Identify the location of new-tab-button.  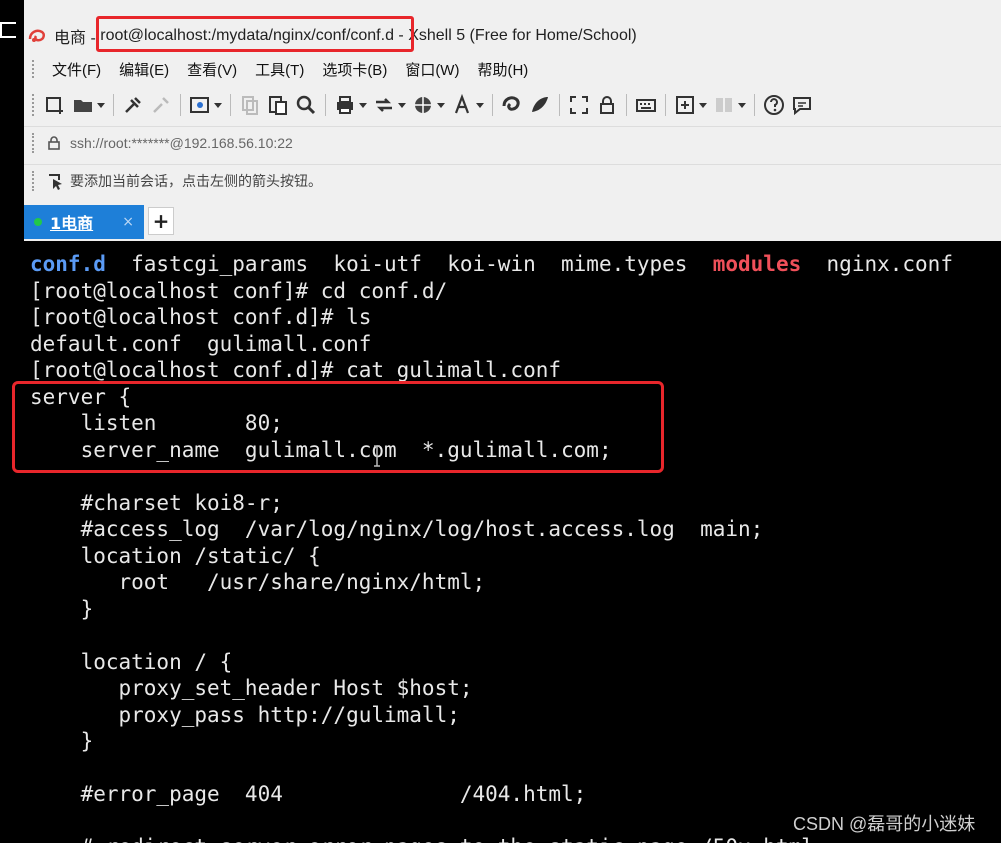
(690, 105).